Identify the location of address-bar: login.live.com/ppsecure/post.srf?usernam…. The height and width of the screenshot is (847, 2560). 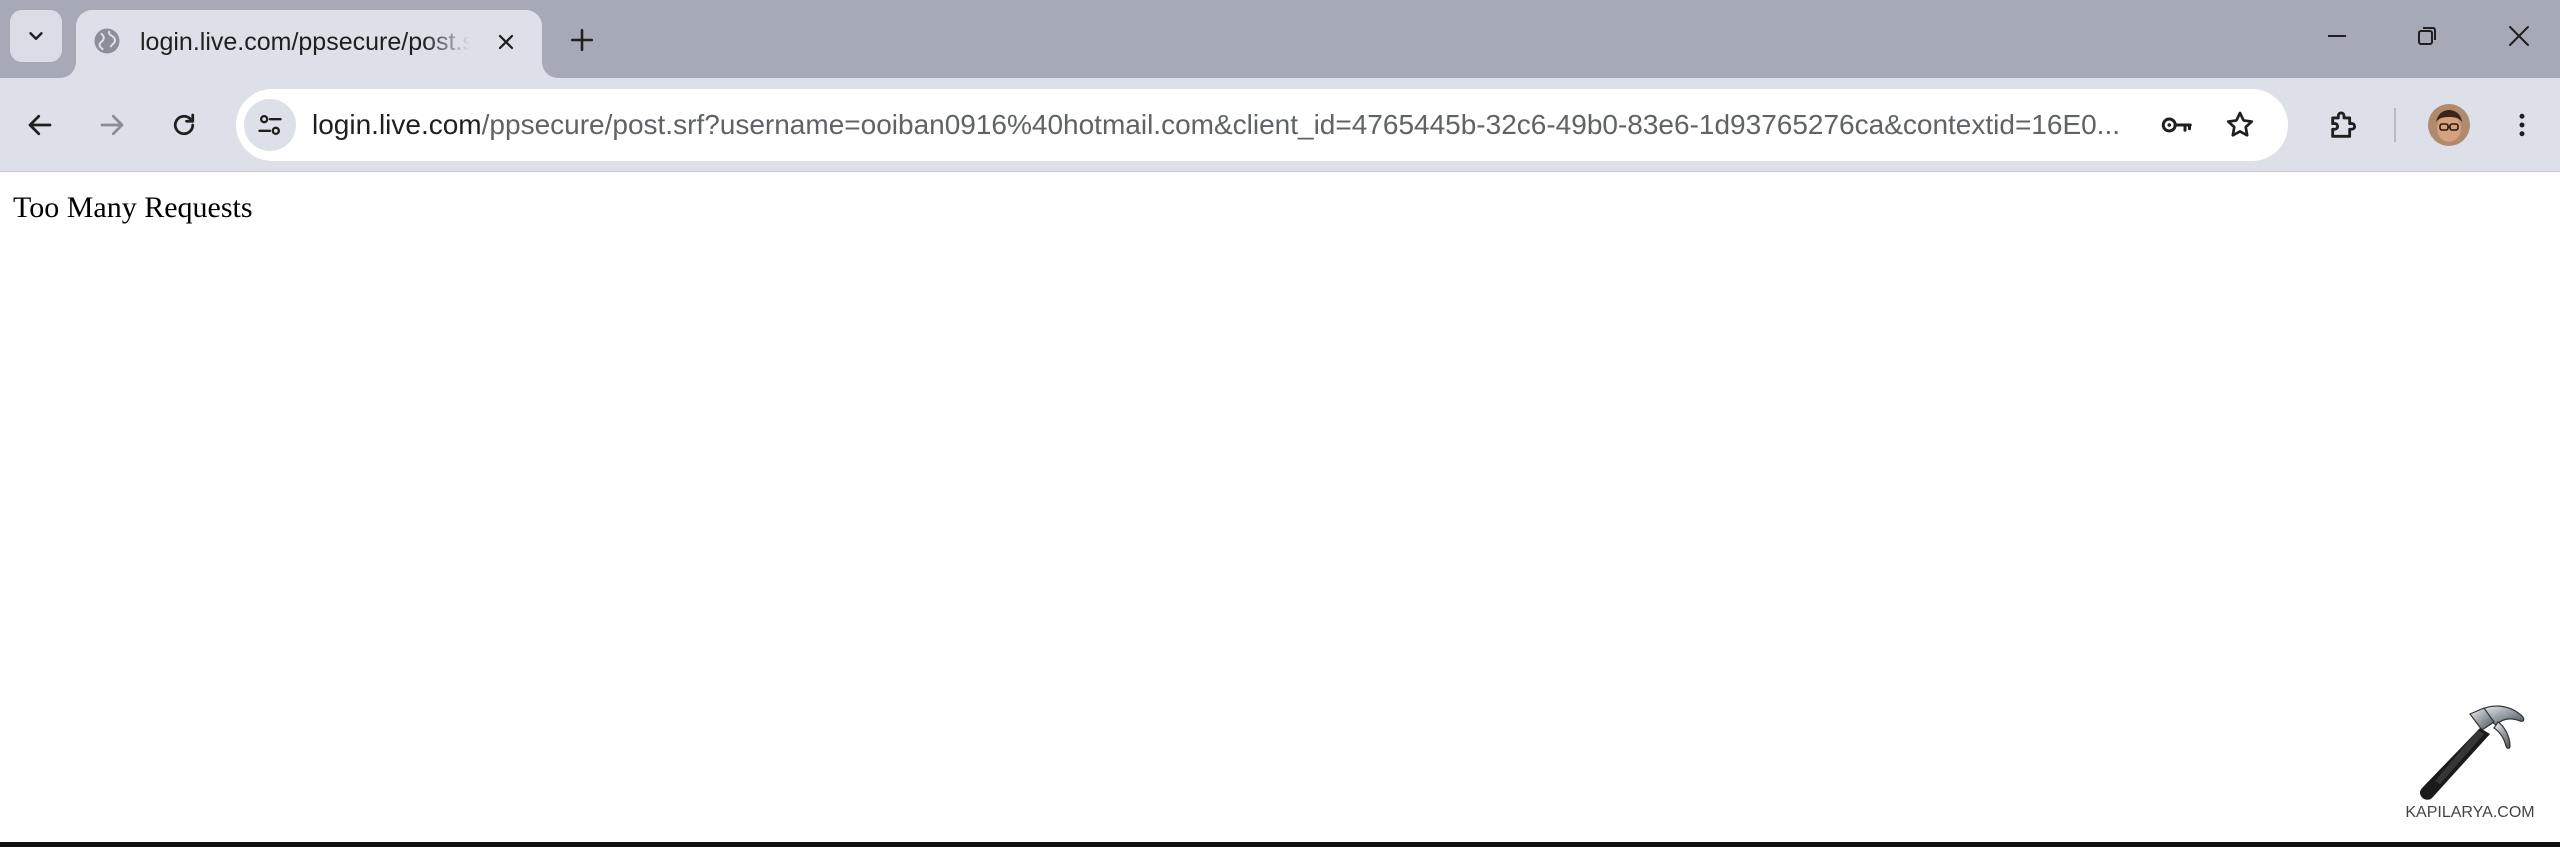
(1262, 125).